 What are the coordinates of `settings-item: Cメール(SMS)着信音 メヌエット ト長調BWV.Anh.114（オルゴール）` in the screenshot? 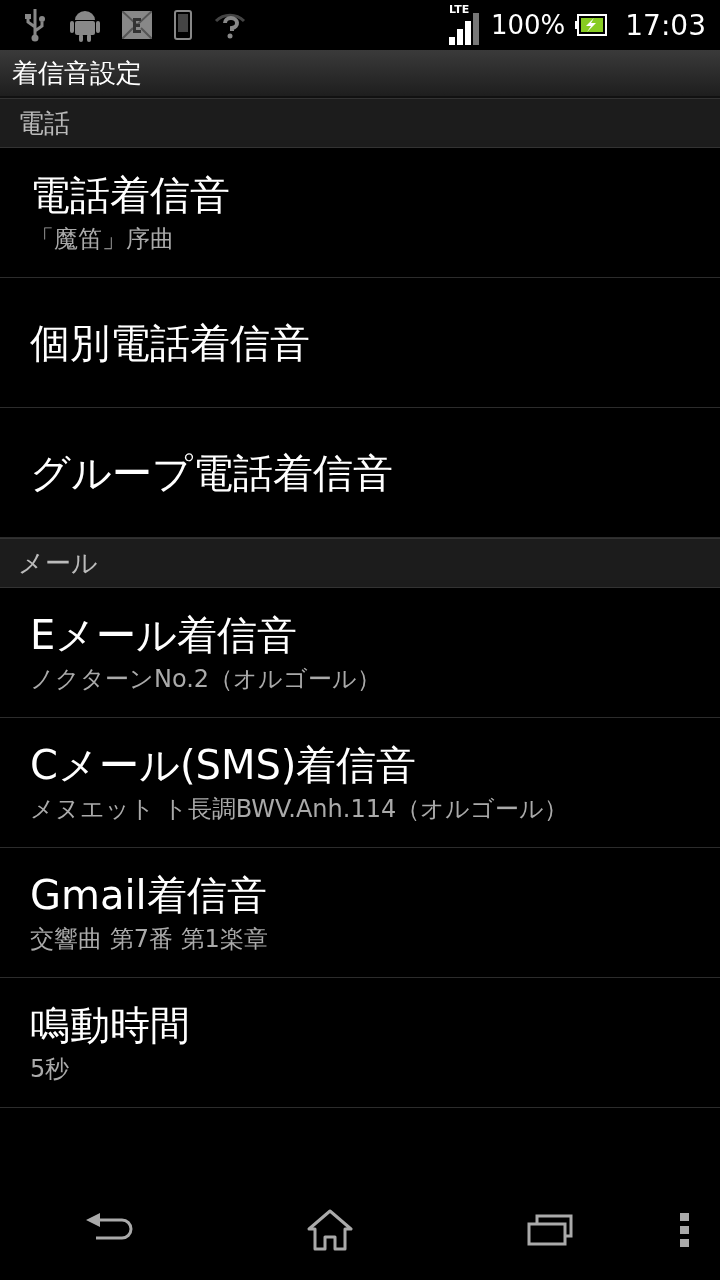 It's located at (360, 783).